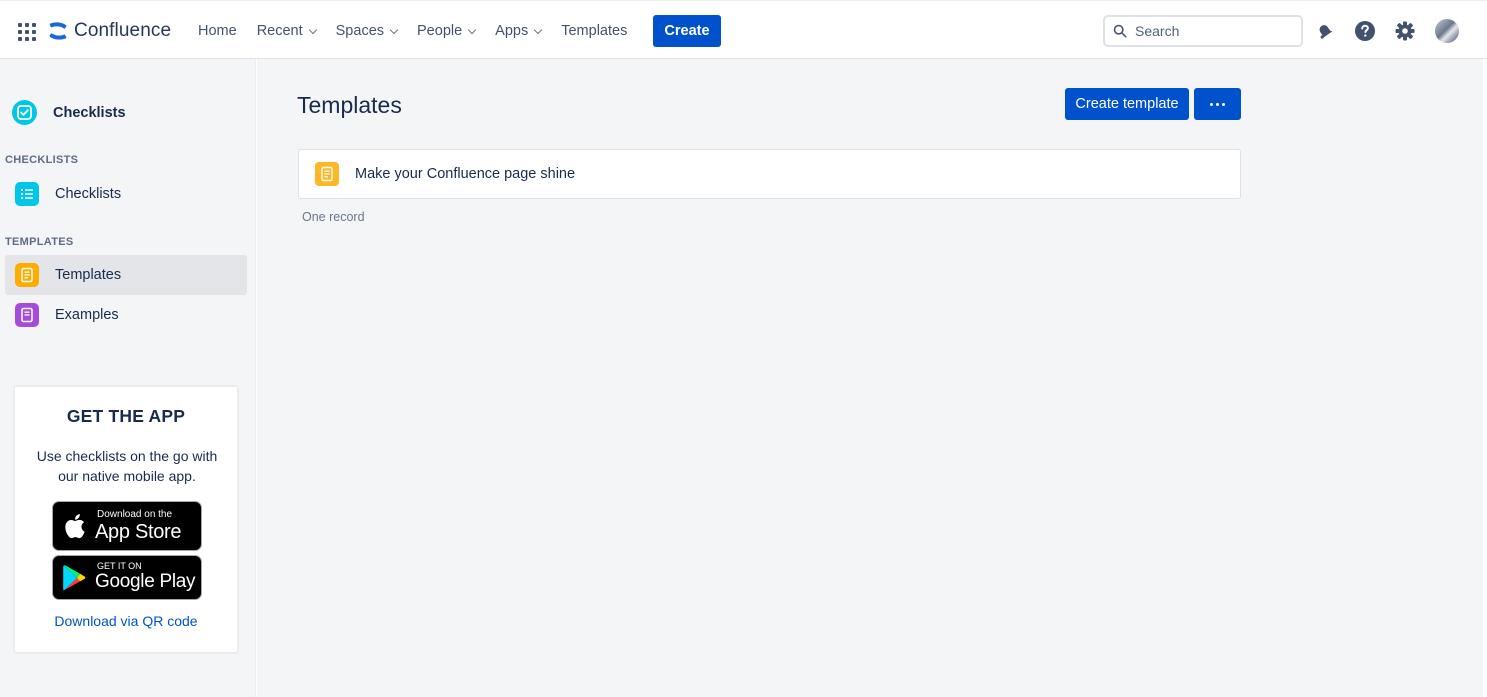  Describe the element at coordinates (1210, 31) in the screenshot. I see `search-input` at that location.